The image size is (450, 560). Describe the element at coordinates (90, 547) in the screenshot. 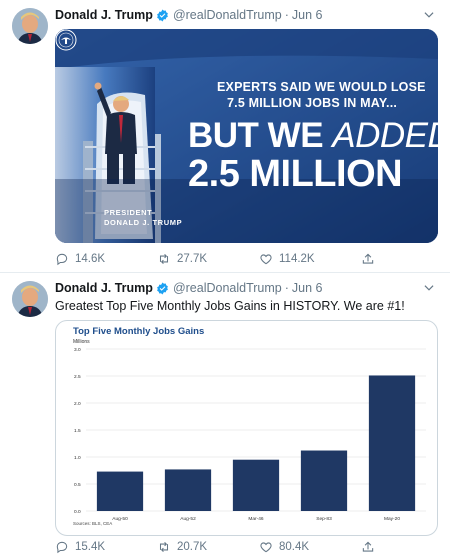

I see `reply-count: 15.4K` at that location.